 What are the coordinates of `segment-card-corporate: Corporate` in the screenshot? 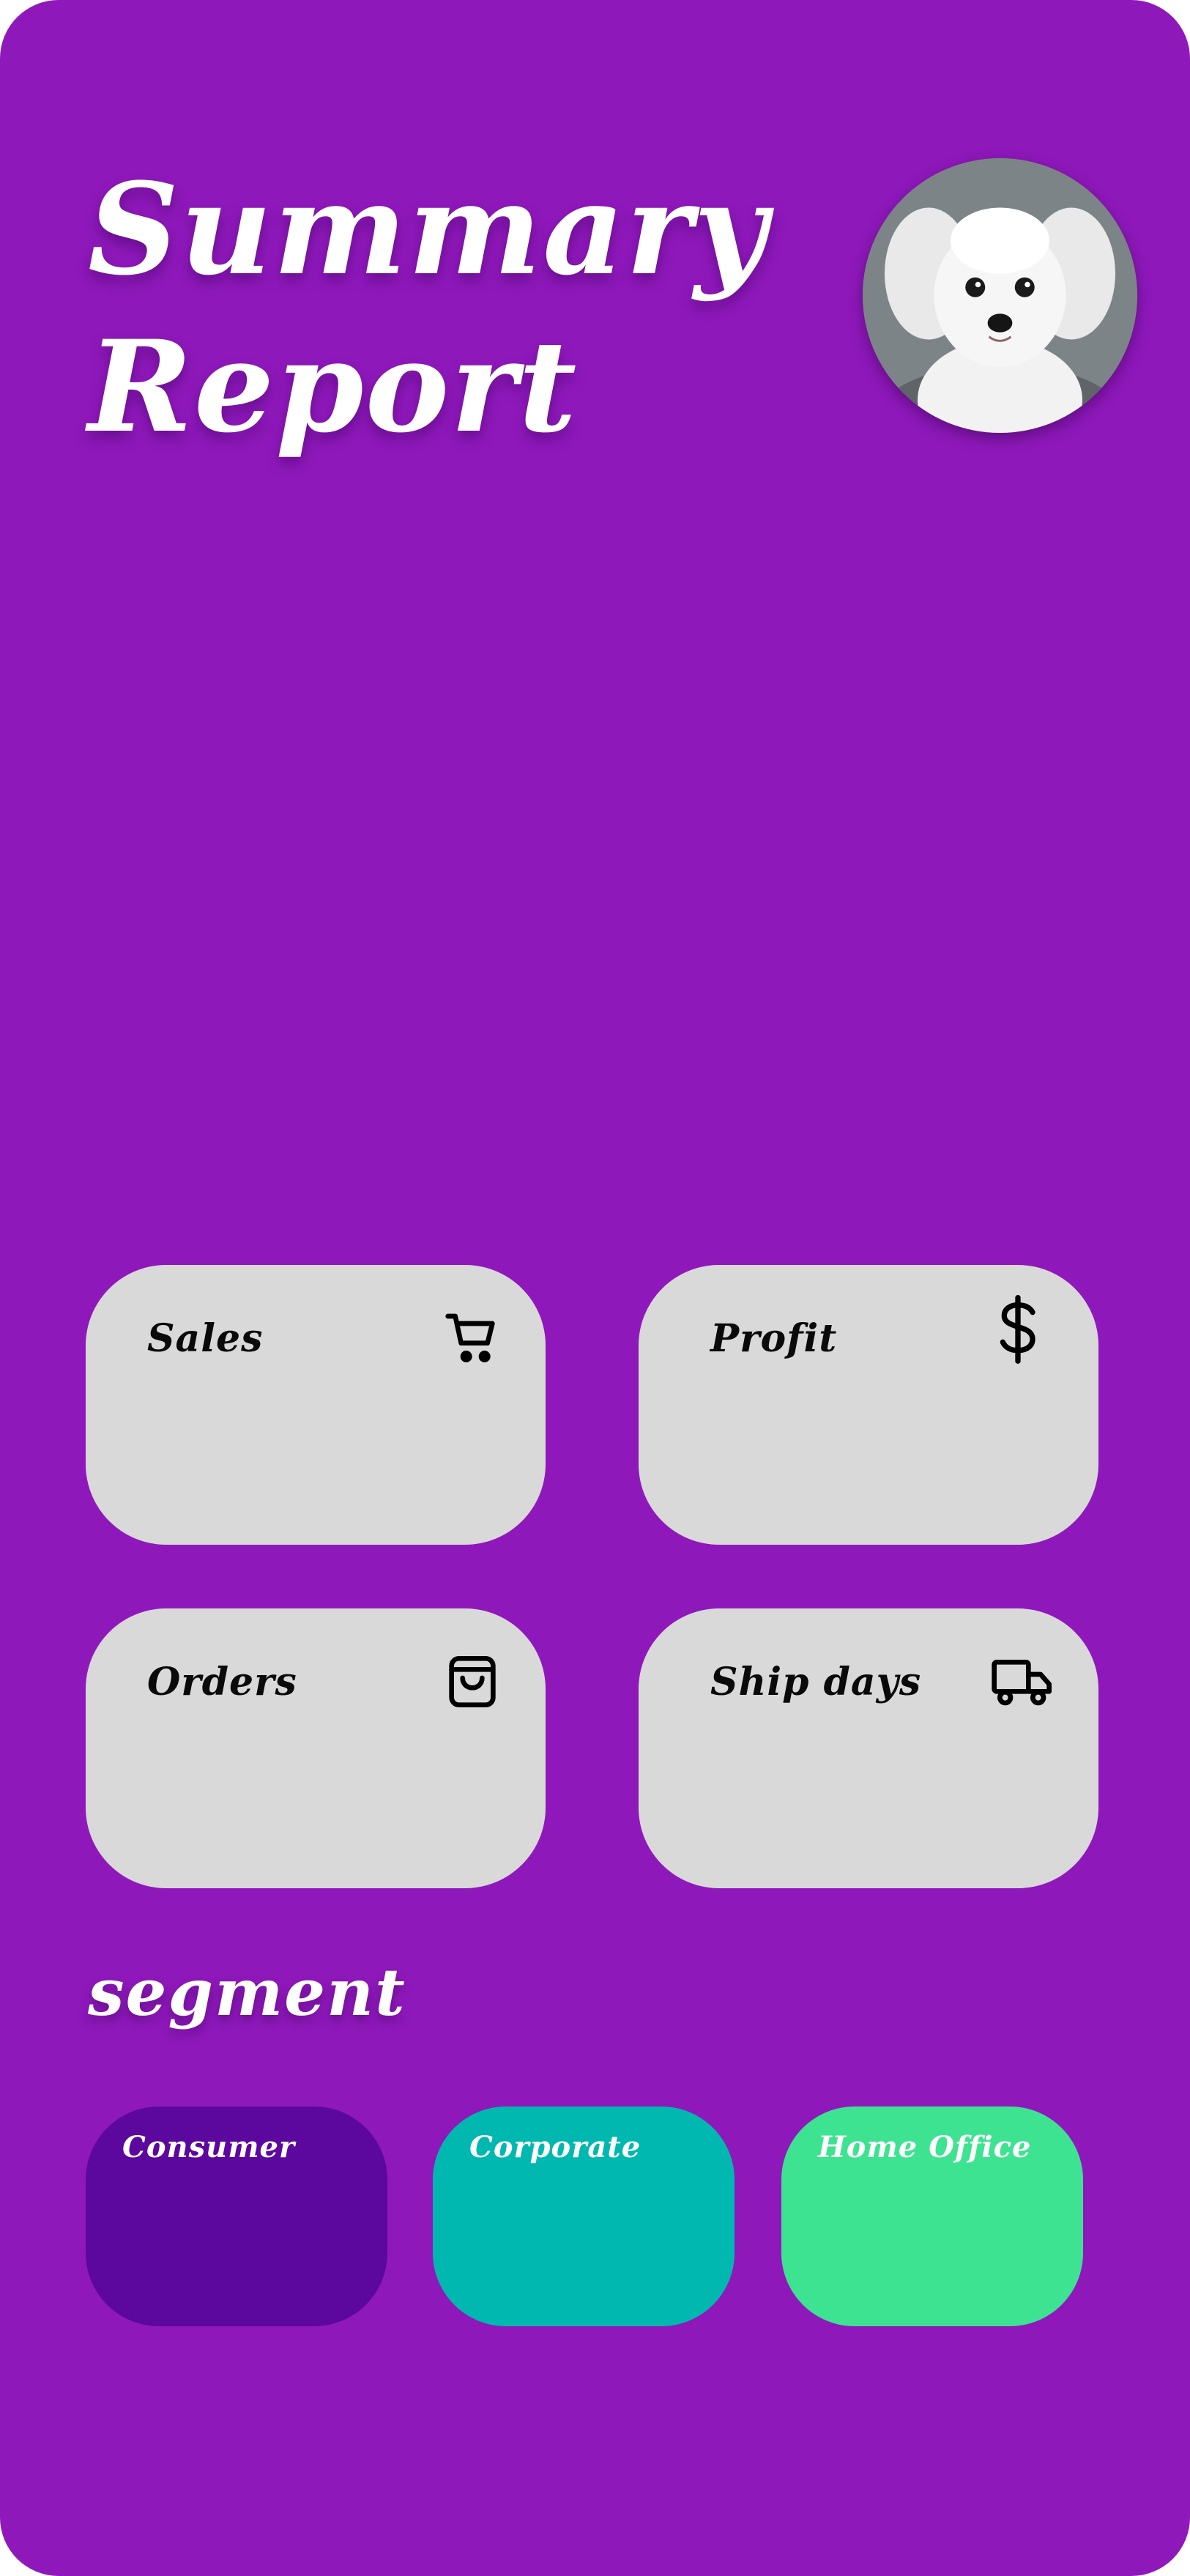 It's located at (584, 2216).